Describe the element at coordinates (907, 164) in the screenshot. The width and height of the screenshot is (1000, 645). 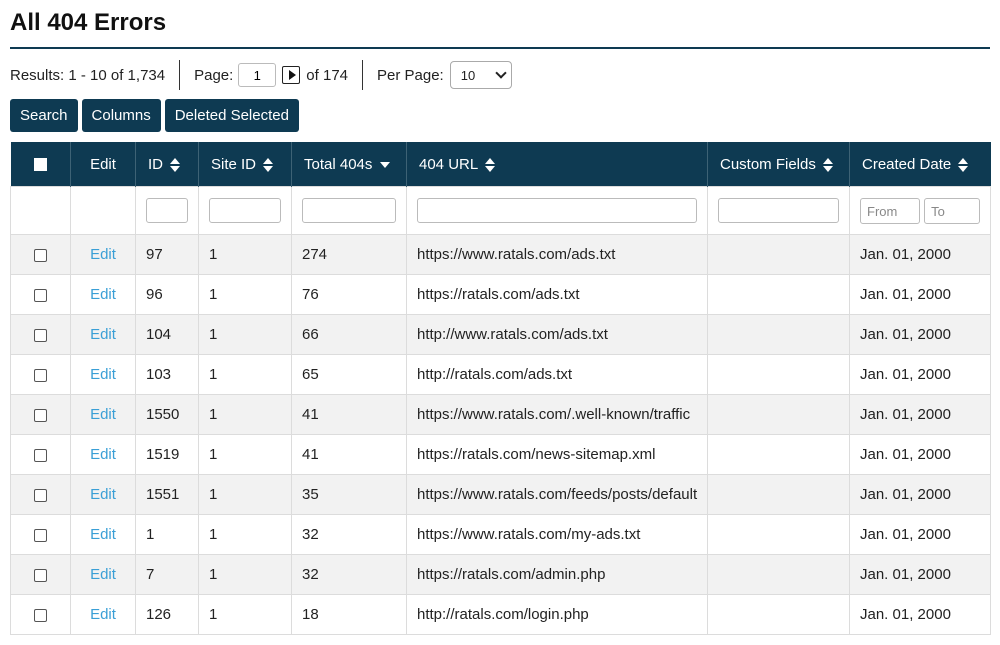
I see `header-created-label: Created Date` at that location.